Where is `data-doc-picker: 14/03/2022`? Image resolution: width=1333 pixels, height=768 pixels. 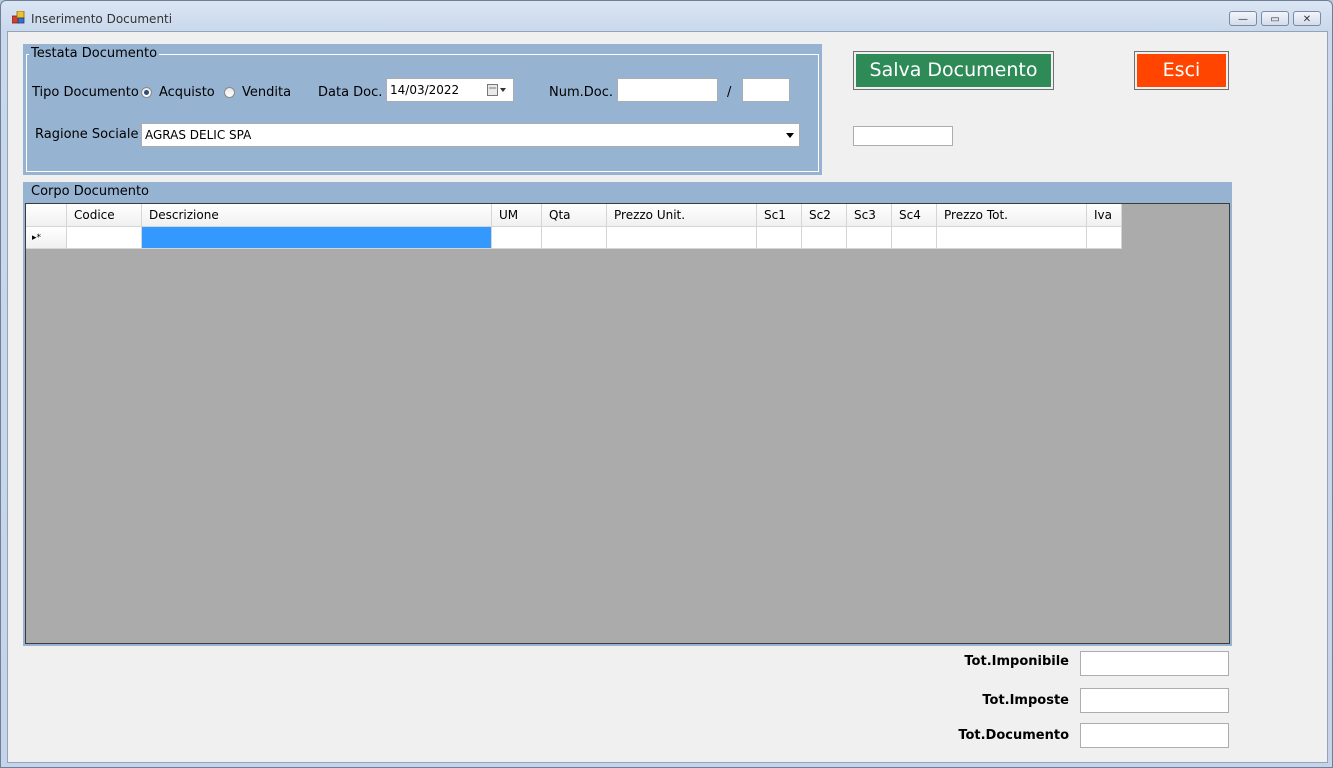 data-doc-picker: 14/03/2022 is located at coordinates (450, 90).